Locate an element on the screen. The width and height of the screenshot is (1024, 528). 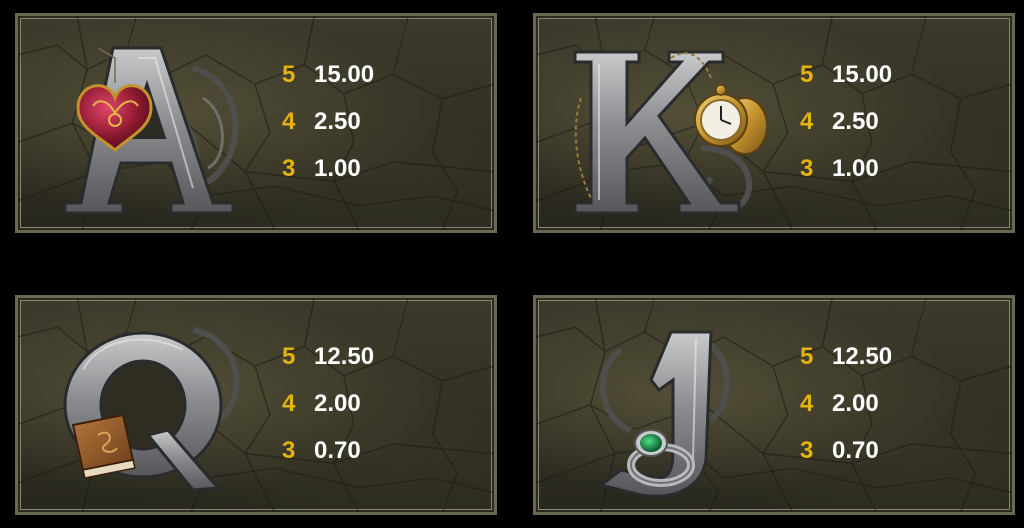
book-icon is located at coordinates (103, 446).